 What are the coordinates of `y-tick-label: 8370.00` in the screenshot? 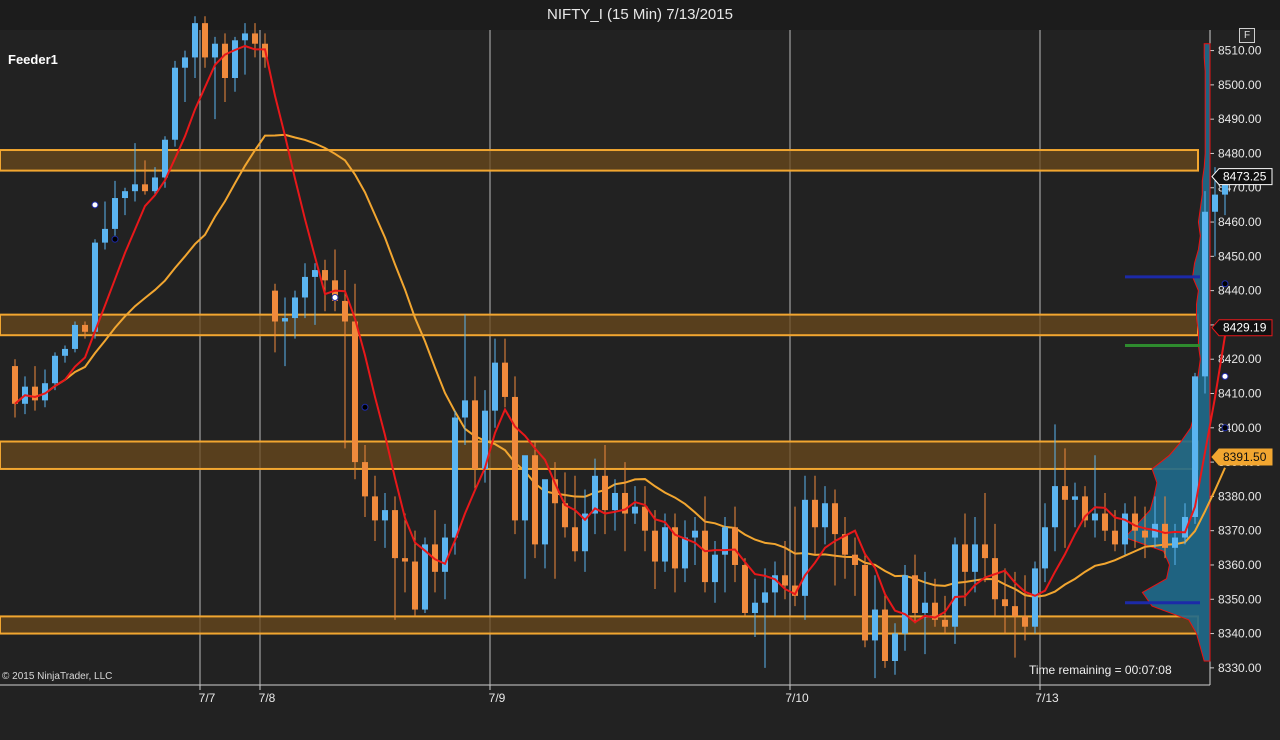 It's located at (1240, 531).